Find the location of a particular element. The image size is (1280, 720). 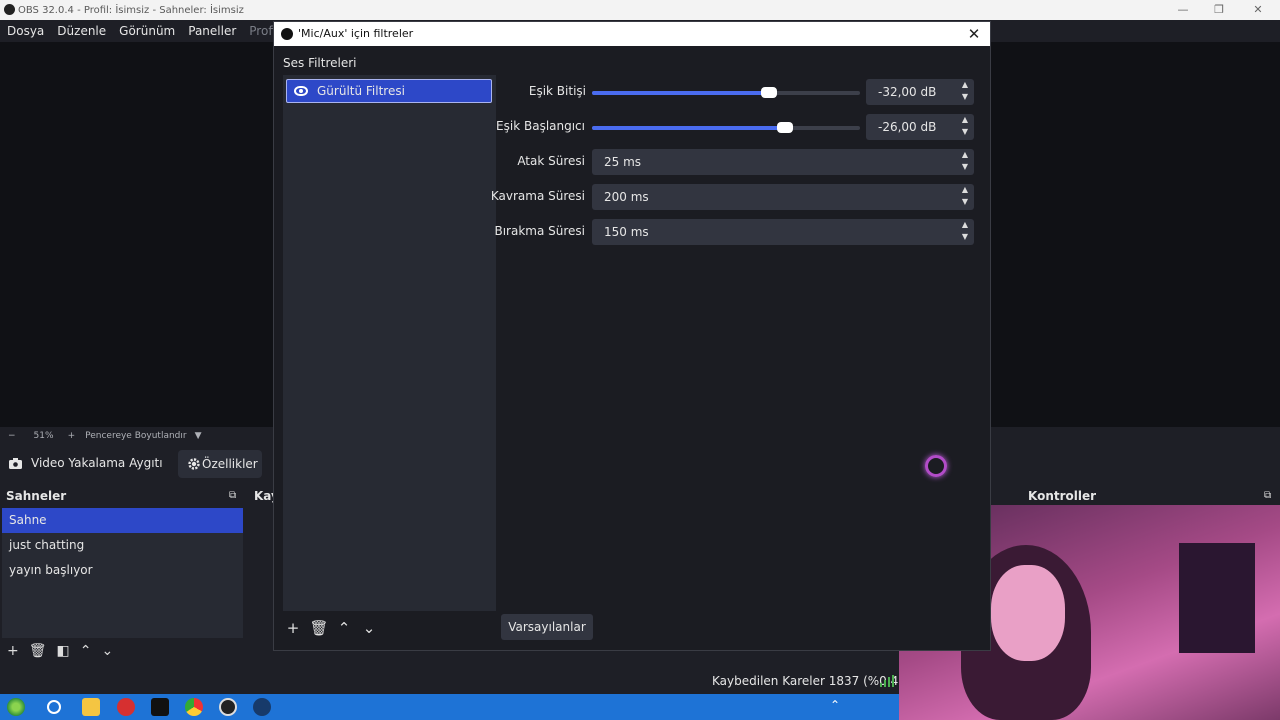

scenes-toolbar: + 🗑 ◧ ⌃ ⌄ is located at coordinates (60, 651).